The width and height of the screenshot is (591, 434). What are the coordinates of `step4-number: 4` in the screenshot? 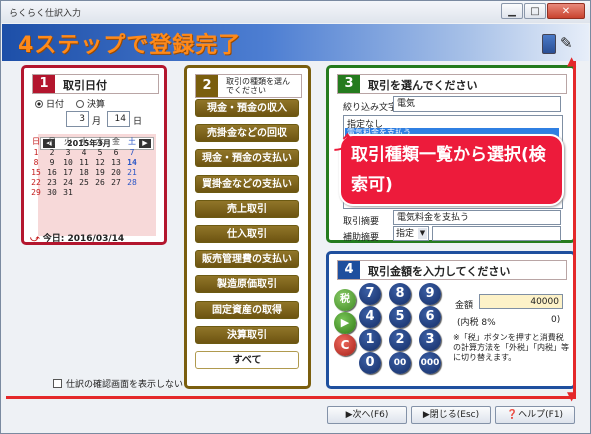 It's located at (349, 270).